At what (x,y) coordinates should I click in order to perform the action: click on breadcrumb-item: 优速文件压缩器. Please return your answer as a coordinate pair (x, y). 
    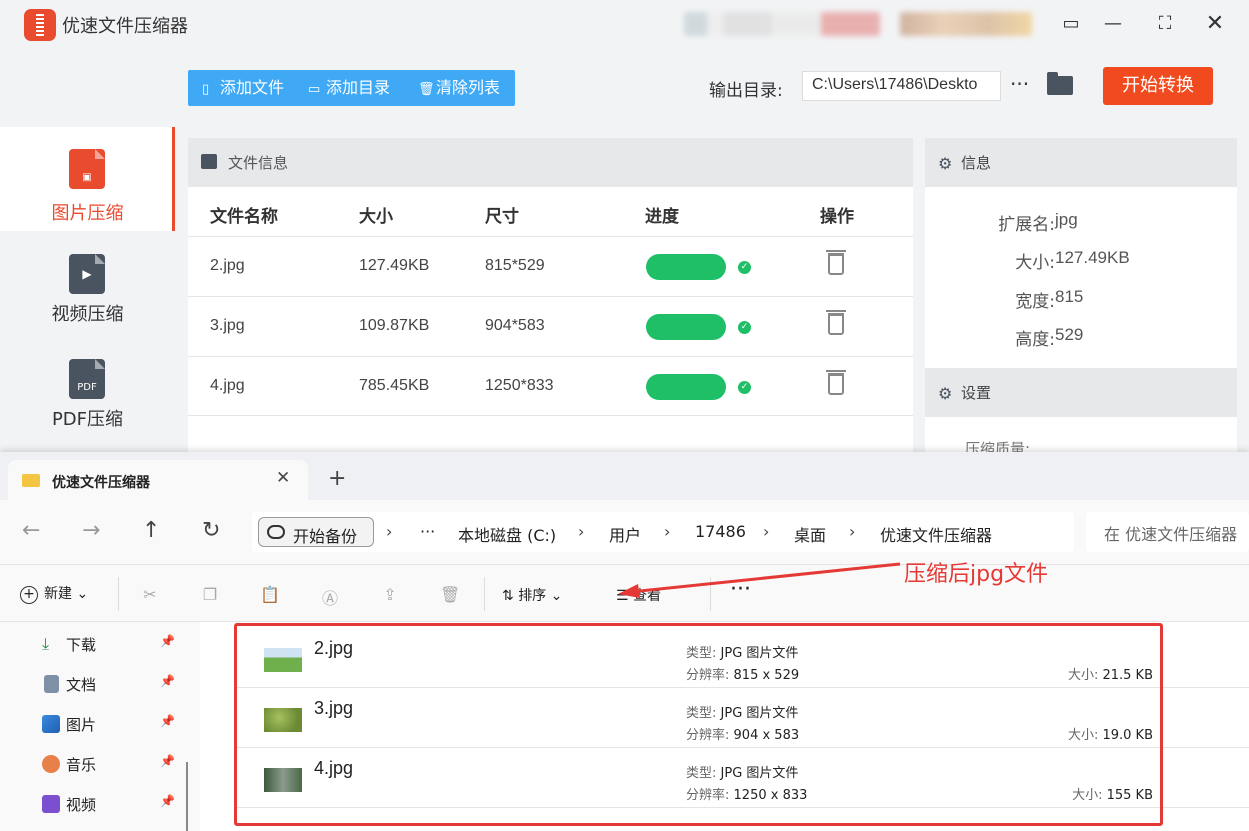
    Looking at the image, I should click on (936, 534).